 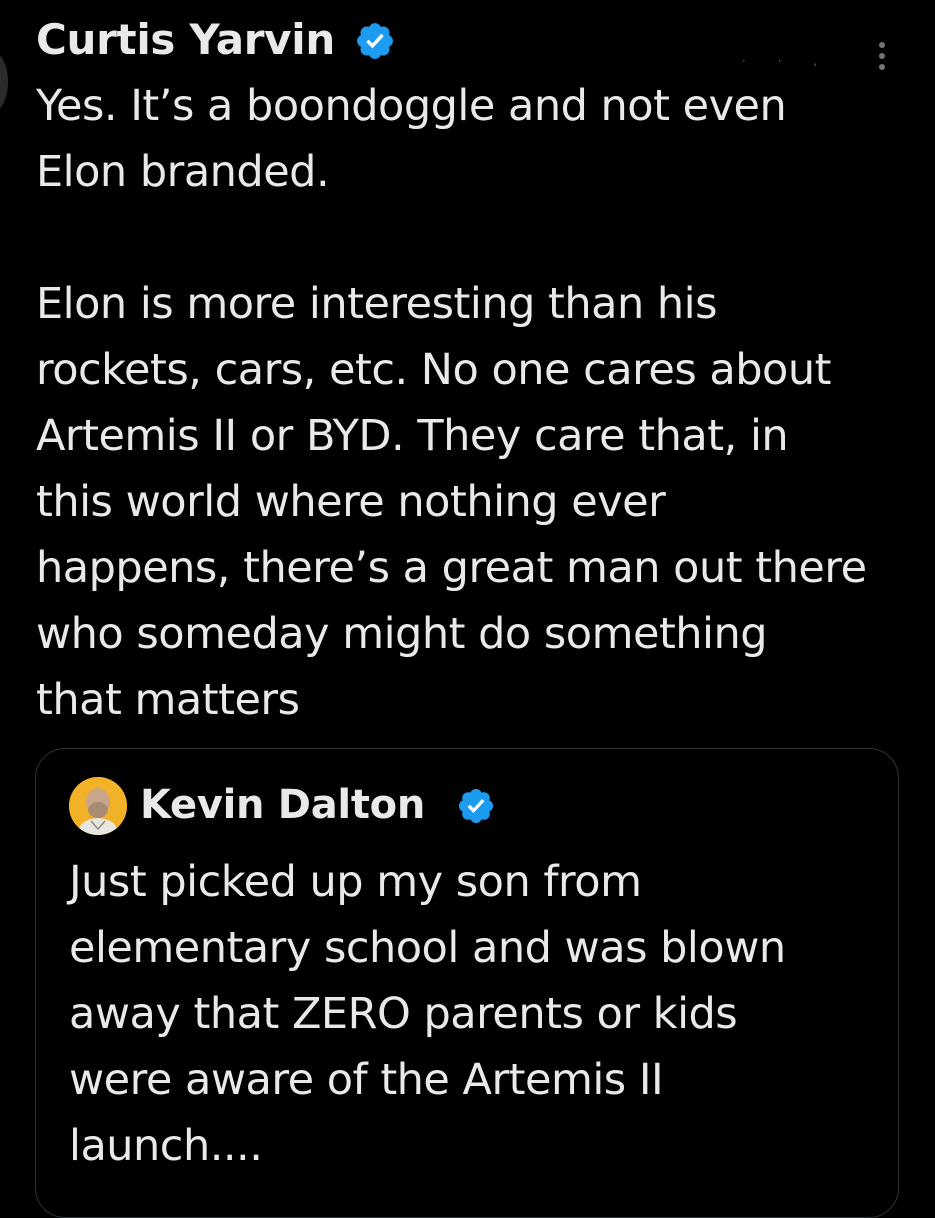 What do you see at coordinates (402, 634) in the screenshot?
I see `post-text-line: who someday might do something` at bounding box center [402, 634].